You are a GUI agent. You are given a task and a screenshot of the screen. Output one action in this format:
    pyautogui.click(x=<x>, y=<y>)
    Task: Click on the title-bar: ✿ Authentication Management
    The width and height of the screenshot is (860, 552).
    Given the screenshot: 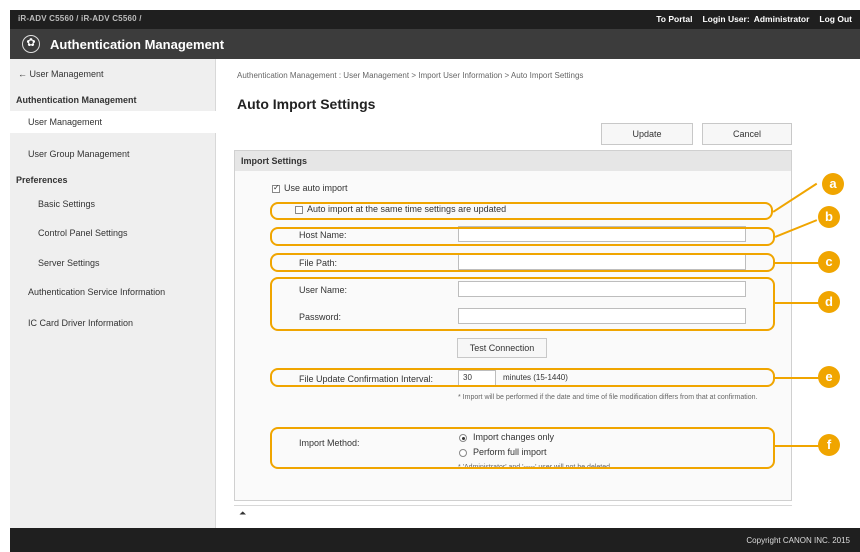 What is the action you would take?
    pyautogui.click(x=435, y=44)
    